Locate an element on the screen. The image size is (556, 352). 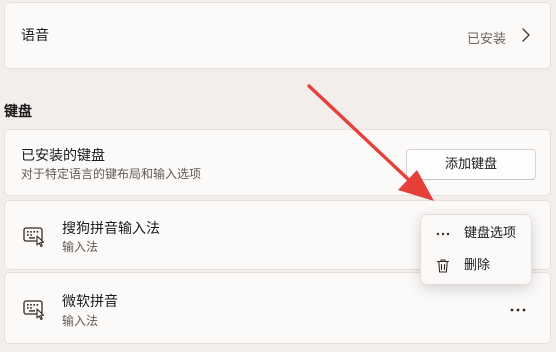
installed-keyboards-title: 已安装的键盘 is located at coordinates (63, 156).